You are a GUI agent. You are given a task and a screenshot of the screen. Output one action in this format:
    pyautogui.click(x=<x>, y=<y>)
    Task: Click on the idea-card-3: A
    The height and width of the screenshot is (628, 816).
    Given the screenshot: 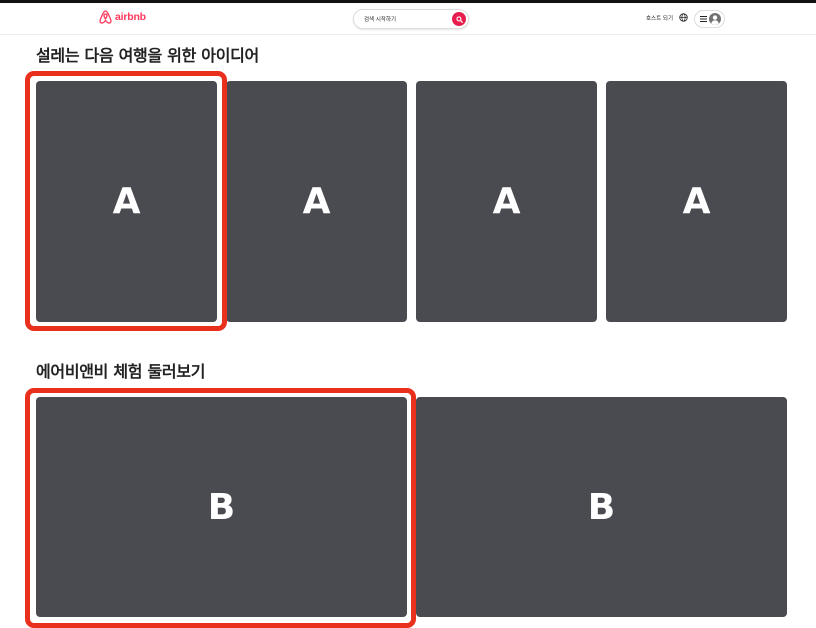 What is the action you would take?
    pyautogui.click(x=506, y=201)
    